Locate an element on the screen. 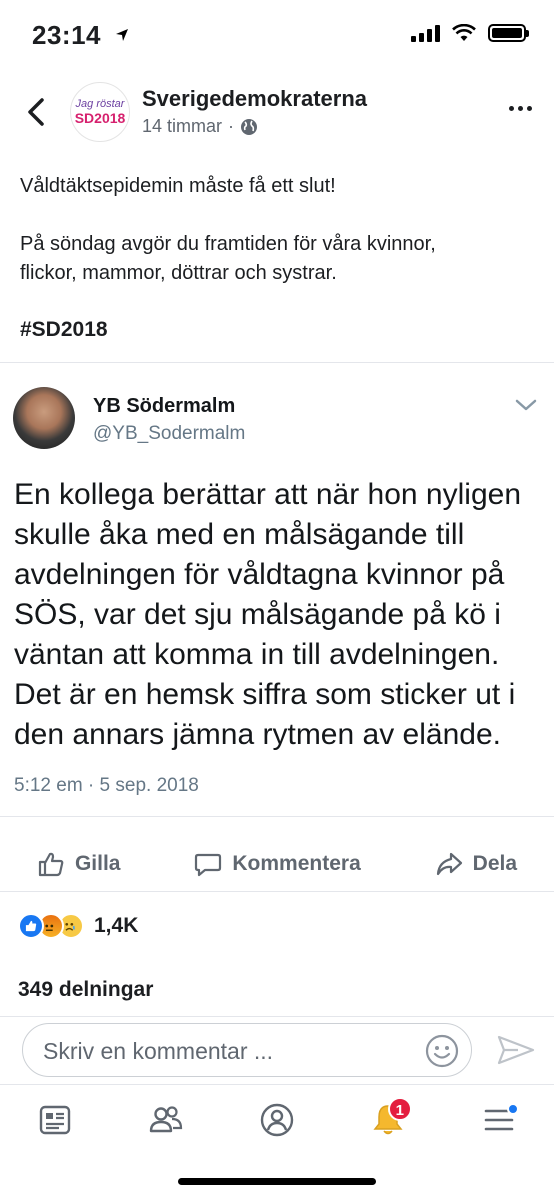 This screenshot has height=1200, width=554. post-meta: 14 timmar · is located at coordinates (200, 126).